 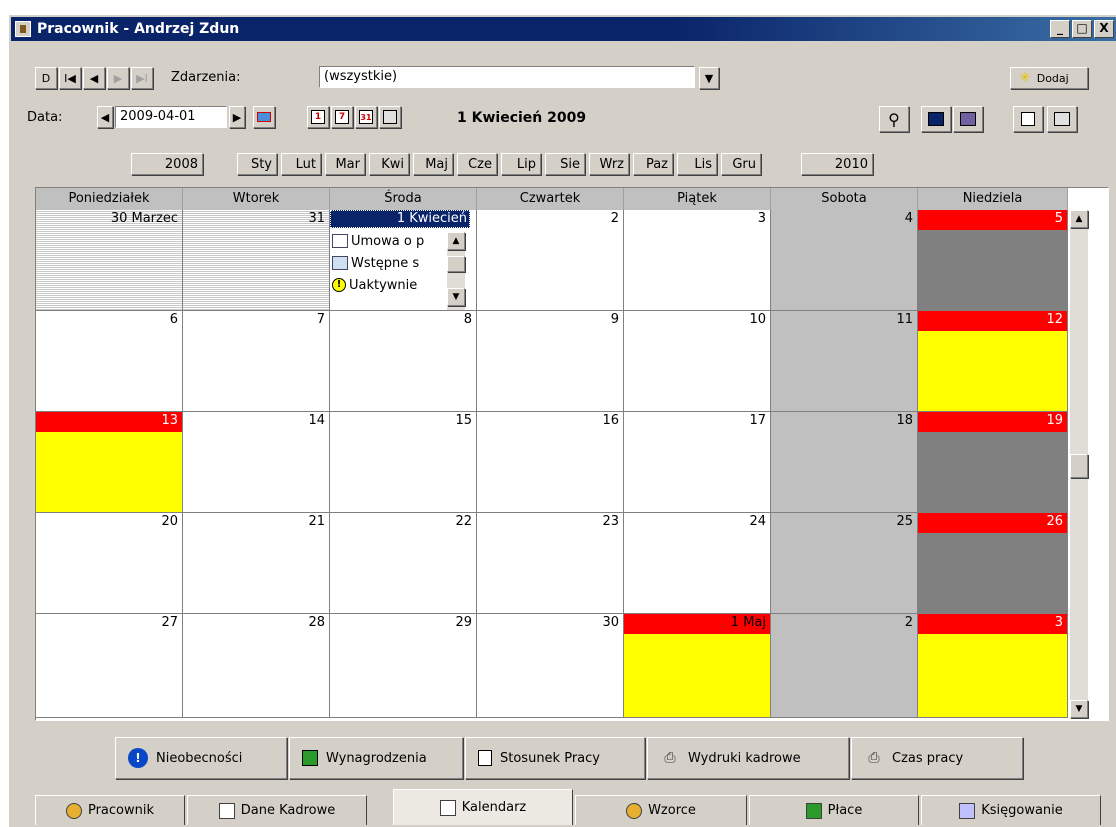 What do you see at coordinates (1028, 119) in the screenshot?
I see `print-calendar-icon` at bounding box center [1028, 119].